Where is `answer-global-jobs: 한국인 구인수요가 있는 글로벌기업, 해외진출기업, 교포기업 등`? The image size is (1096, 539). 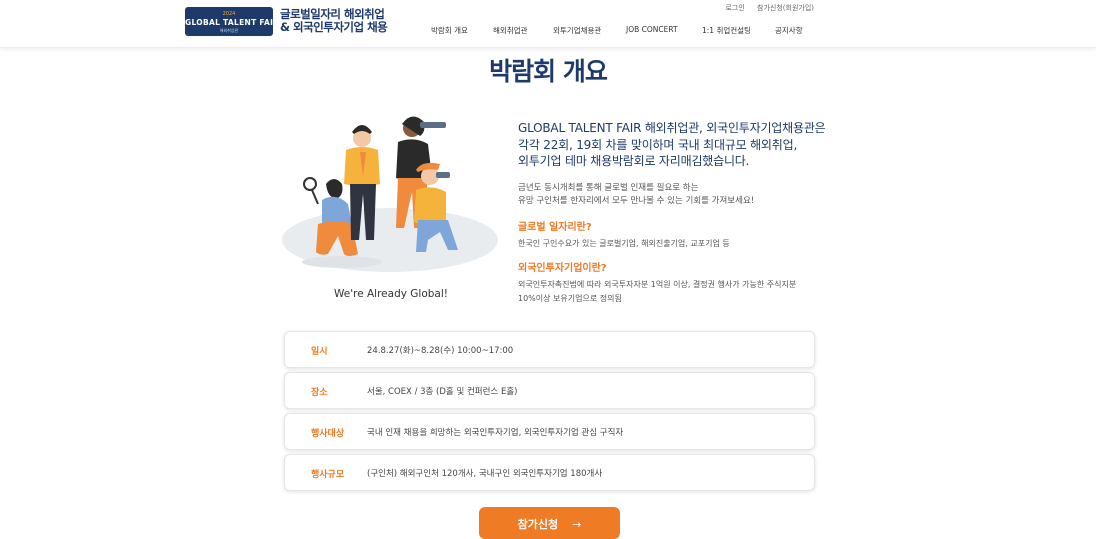
answer-global-jobs: 한국인 구인수요가 있는 글로벌기업, 해외진출기업, 교포기업 등 is located at coordinates (673, 244).